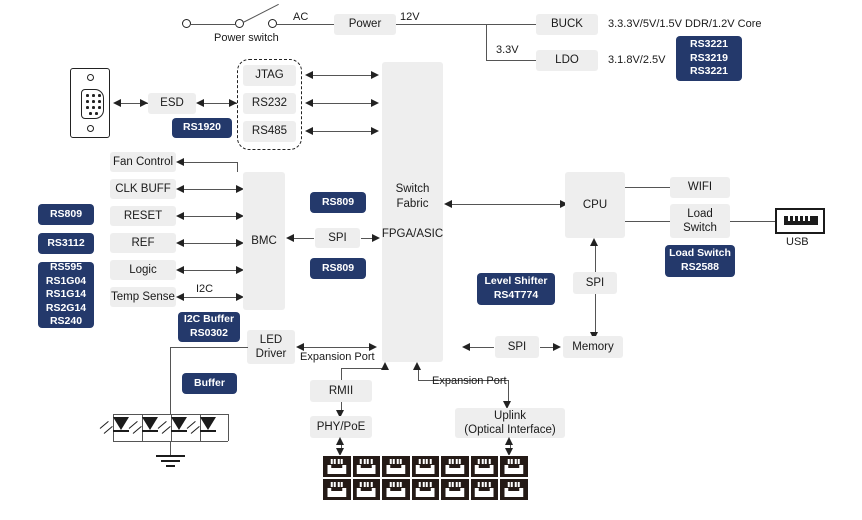 The width and height of the screenshot is (862, 520). I want to click on arrow-rs485-l, so click(309, 131).